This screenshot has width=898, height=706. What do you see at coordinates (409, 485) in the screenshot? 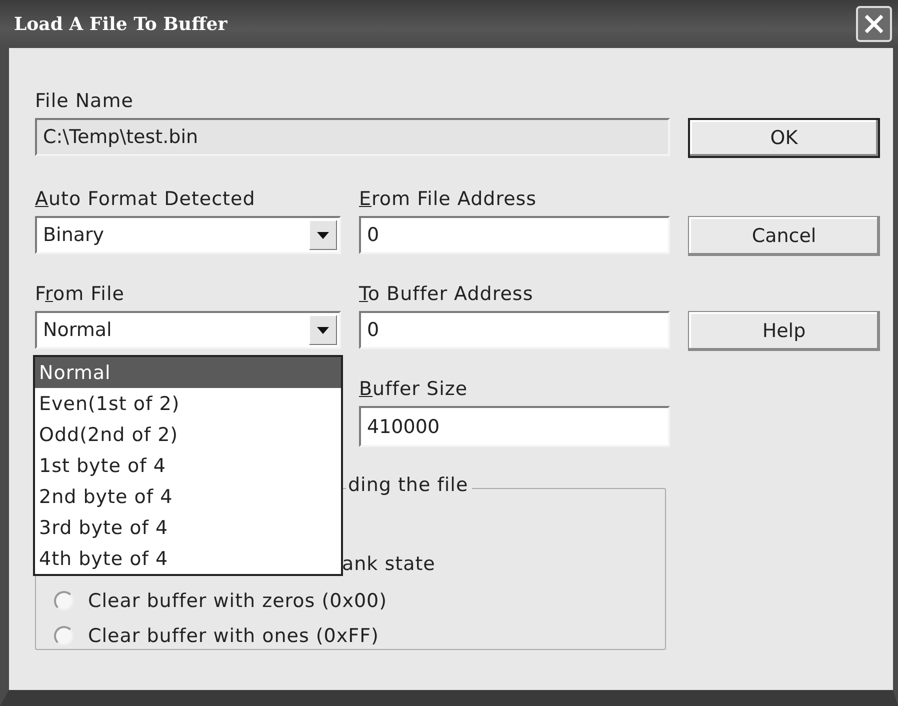
I see `group-legend: ding the file` at bounding box center [409, 485].